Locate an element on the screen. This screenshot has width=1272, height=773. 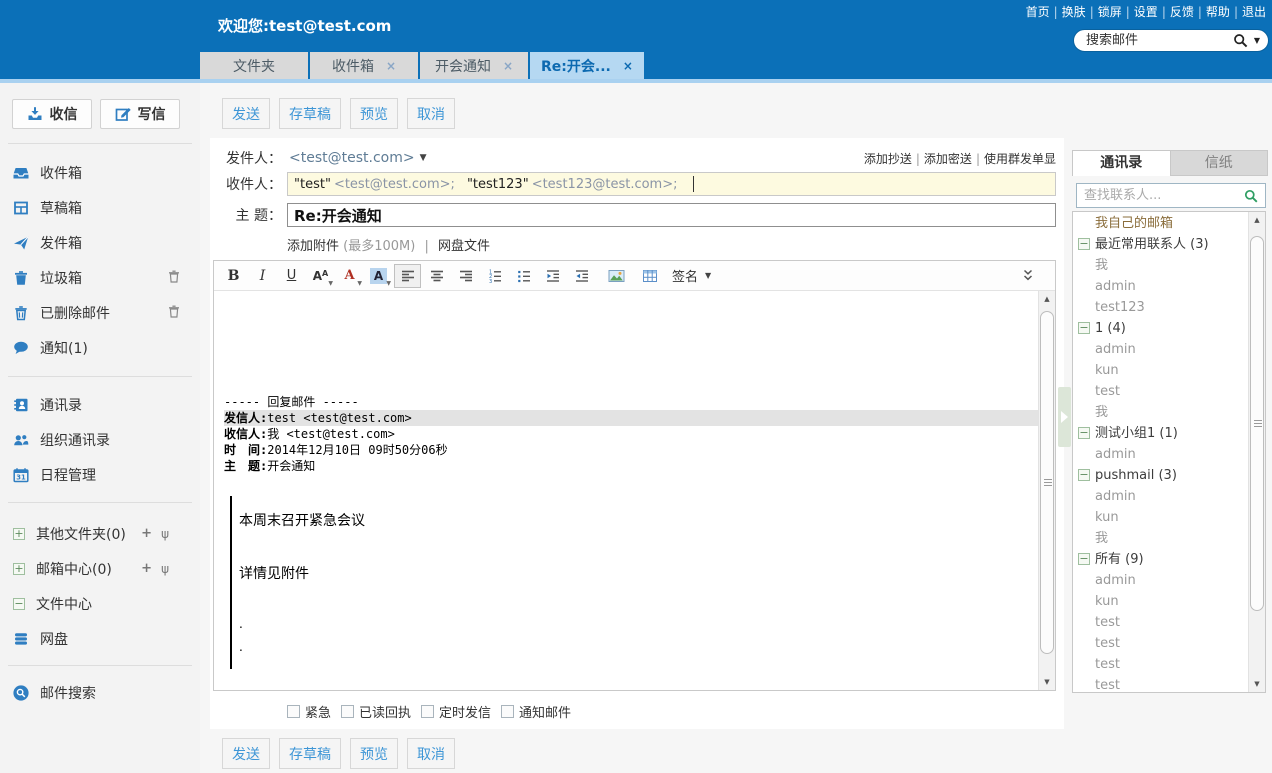
contact-item: test123 is located at coordinates (1160, 307).